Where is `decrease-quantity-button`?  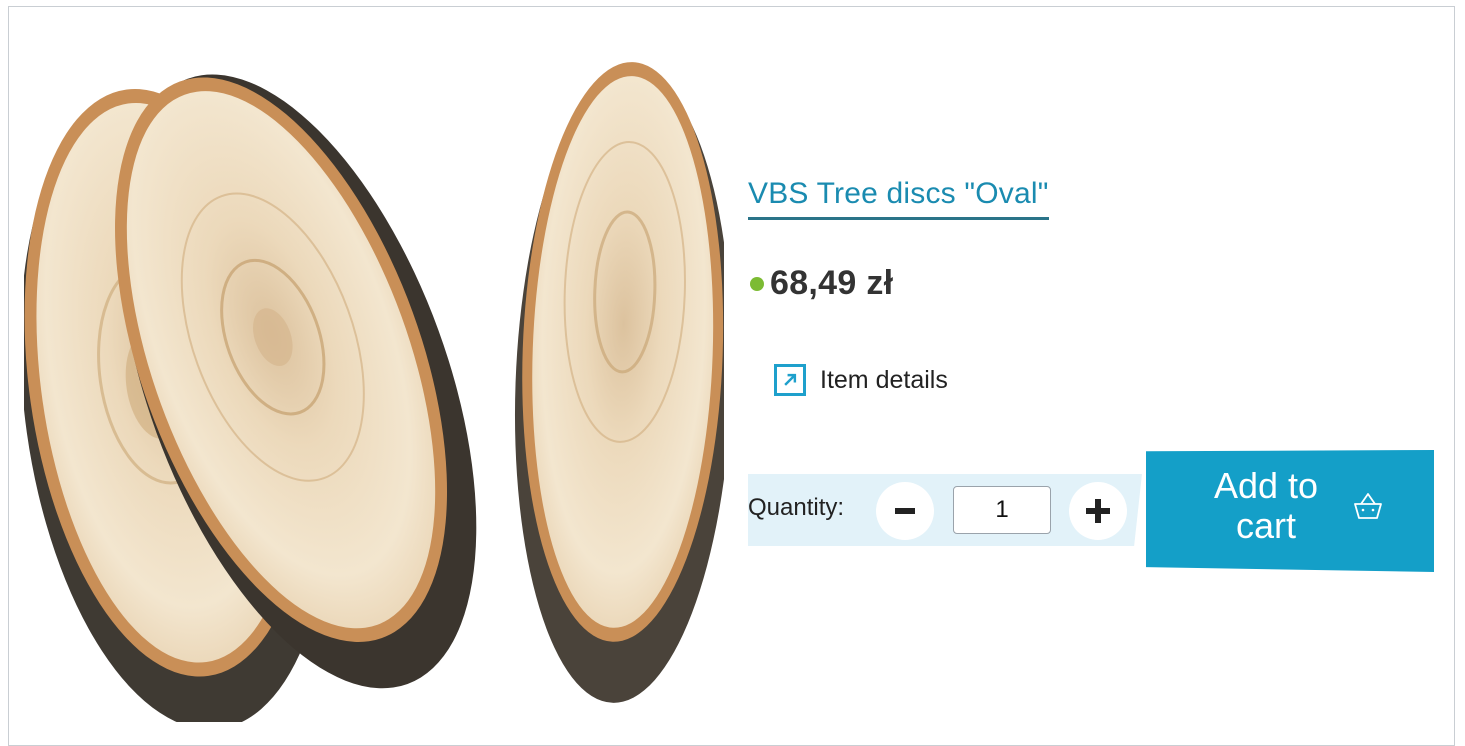
decrease-quantity-button is located at coordinates (905, 511).